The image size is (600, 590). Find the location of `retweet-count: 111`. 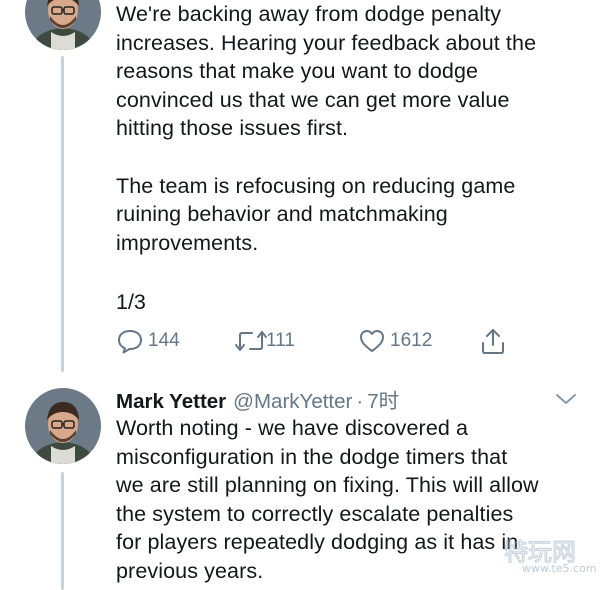

retweet-count: 111 is located at coordinates (280, 340).